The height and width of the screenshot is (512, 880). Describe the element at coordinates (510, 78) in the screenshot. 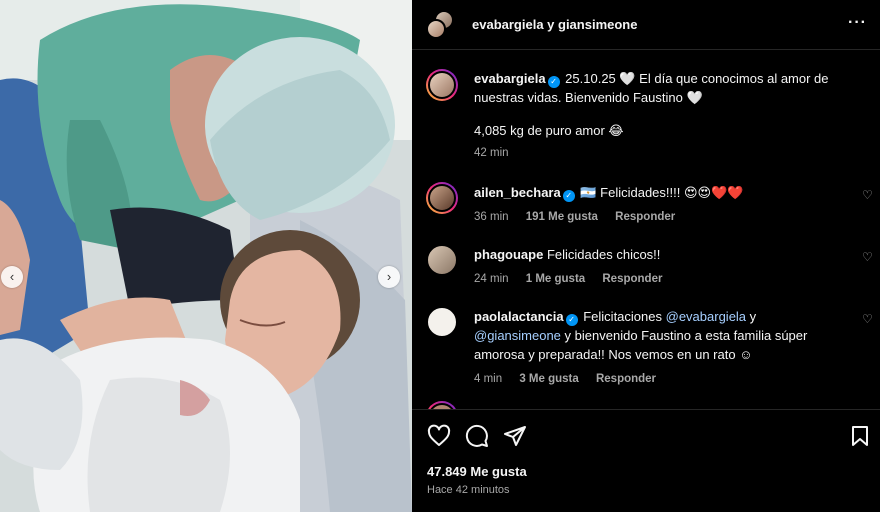

I see `caption-username: evabargiela` at that location.